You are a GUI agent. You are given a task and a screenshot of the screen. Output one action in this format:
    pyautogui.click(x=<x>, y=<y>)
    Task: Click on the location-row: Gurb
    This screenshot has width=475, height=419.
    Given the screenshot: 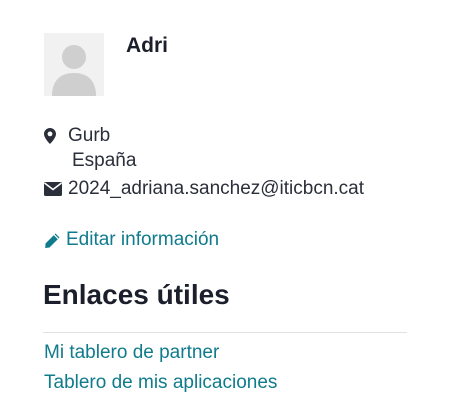 What is the action you would take?
    pyautogui.click(x=77, y=136)
    